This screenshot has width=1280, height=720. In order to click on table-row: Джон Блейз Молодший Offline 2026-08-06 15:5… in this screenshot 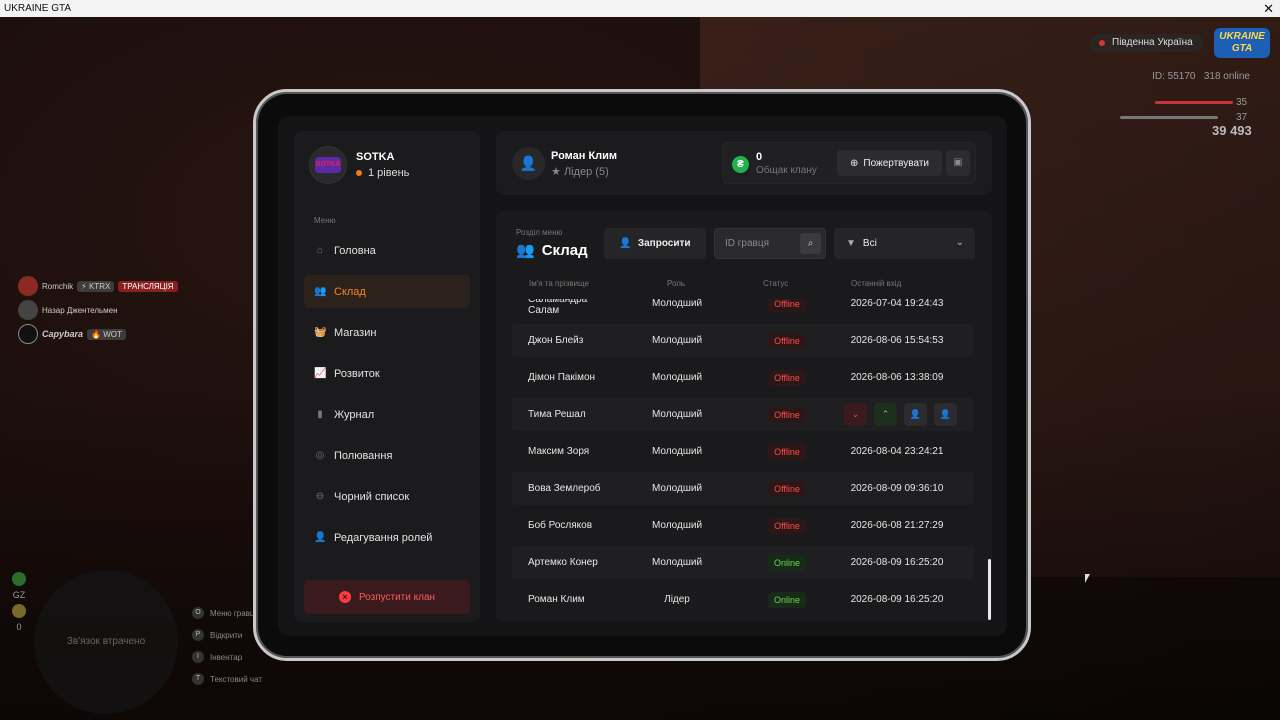, I will do `click(743, 340)`.